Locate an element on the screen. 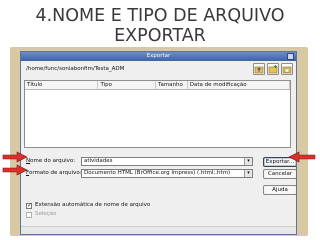  auto-extension-checkbox: ✓ is located at coordinates (29, 205).